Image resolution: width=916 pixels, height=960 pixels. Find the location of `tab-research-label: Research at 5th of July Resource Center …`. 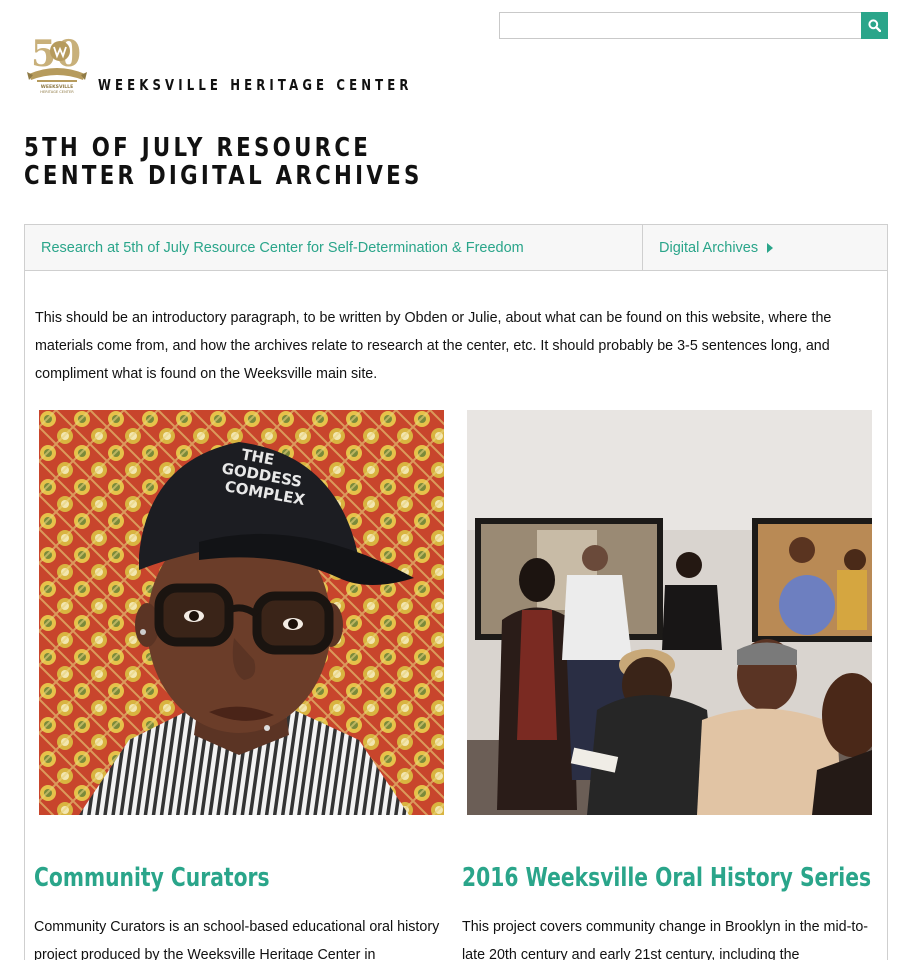

tab-research-label: Research at 5th of July Resource Center … is located at coordinates (282, 247).